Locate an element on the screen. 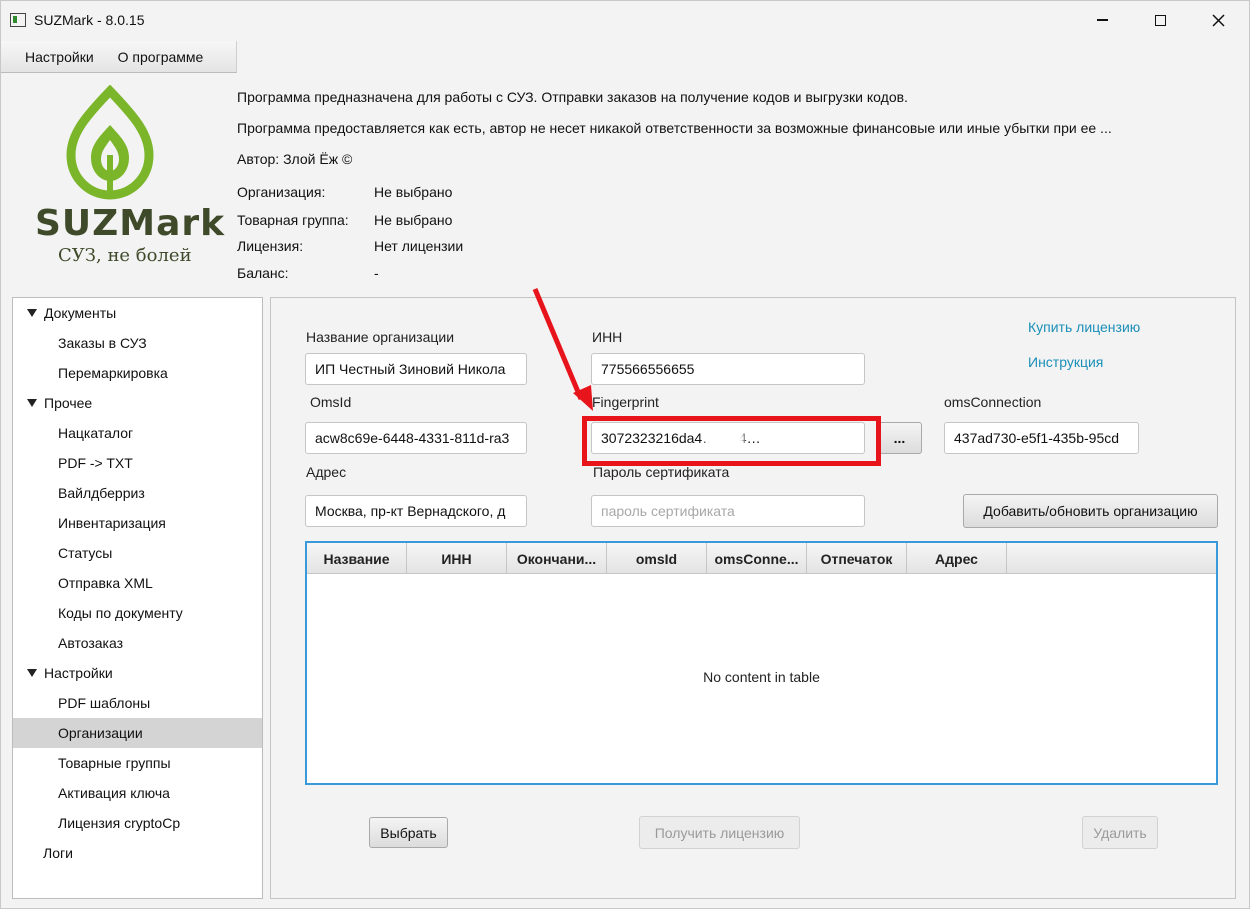 Image resolution: width=1250 pixels, height=909 pixels. title-bar: SUZMark - 8.0.15 is located at coordinates (625, 20).